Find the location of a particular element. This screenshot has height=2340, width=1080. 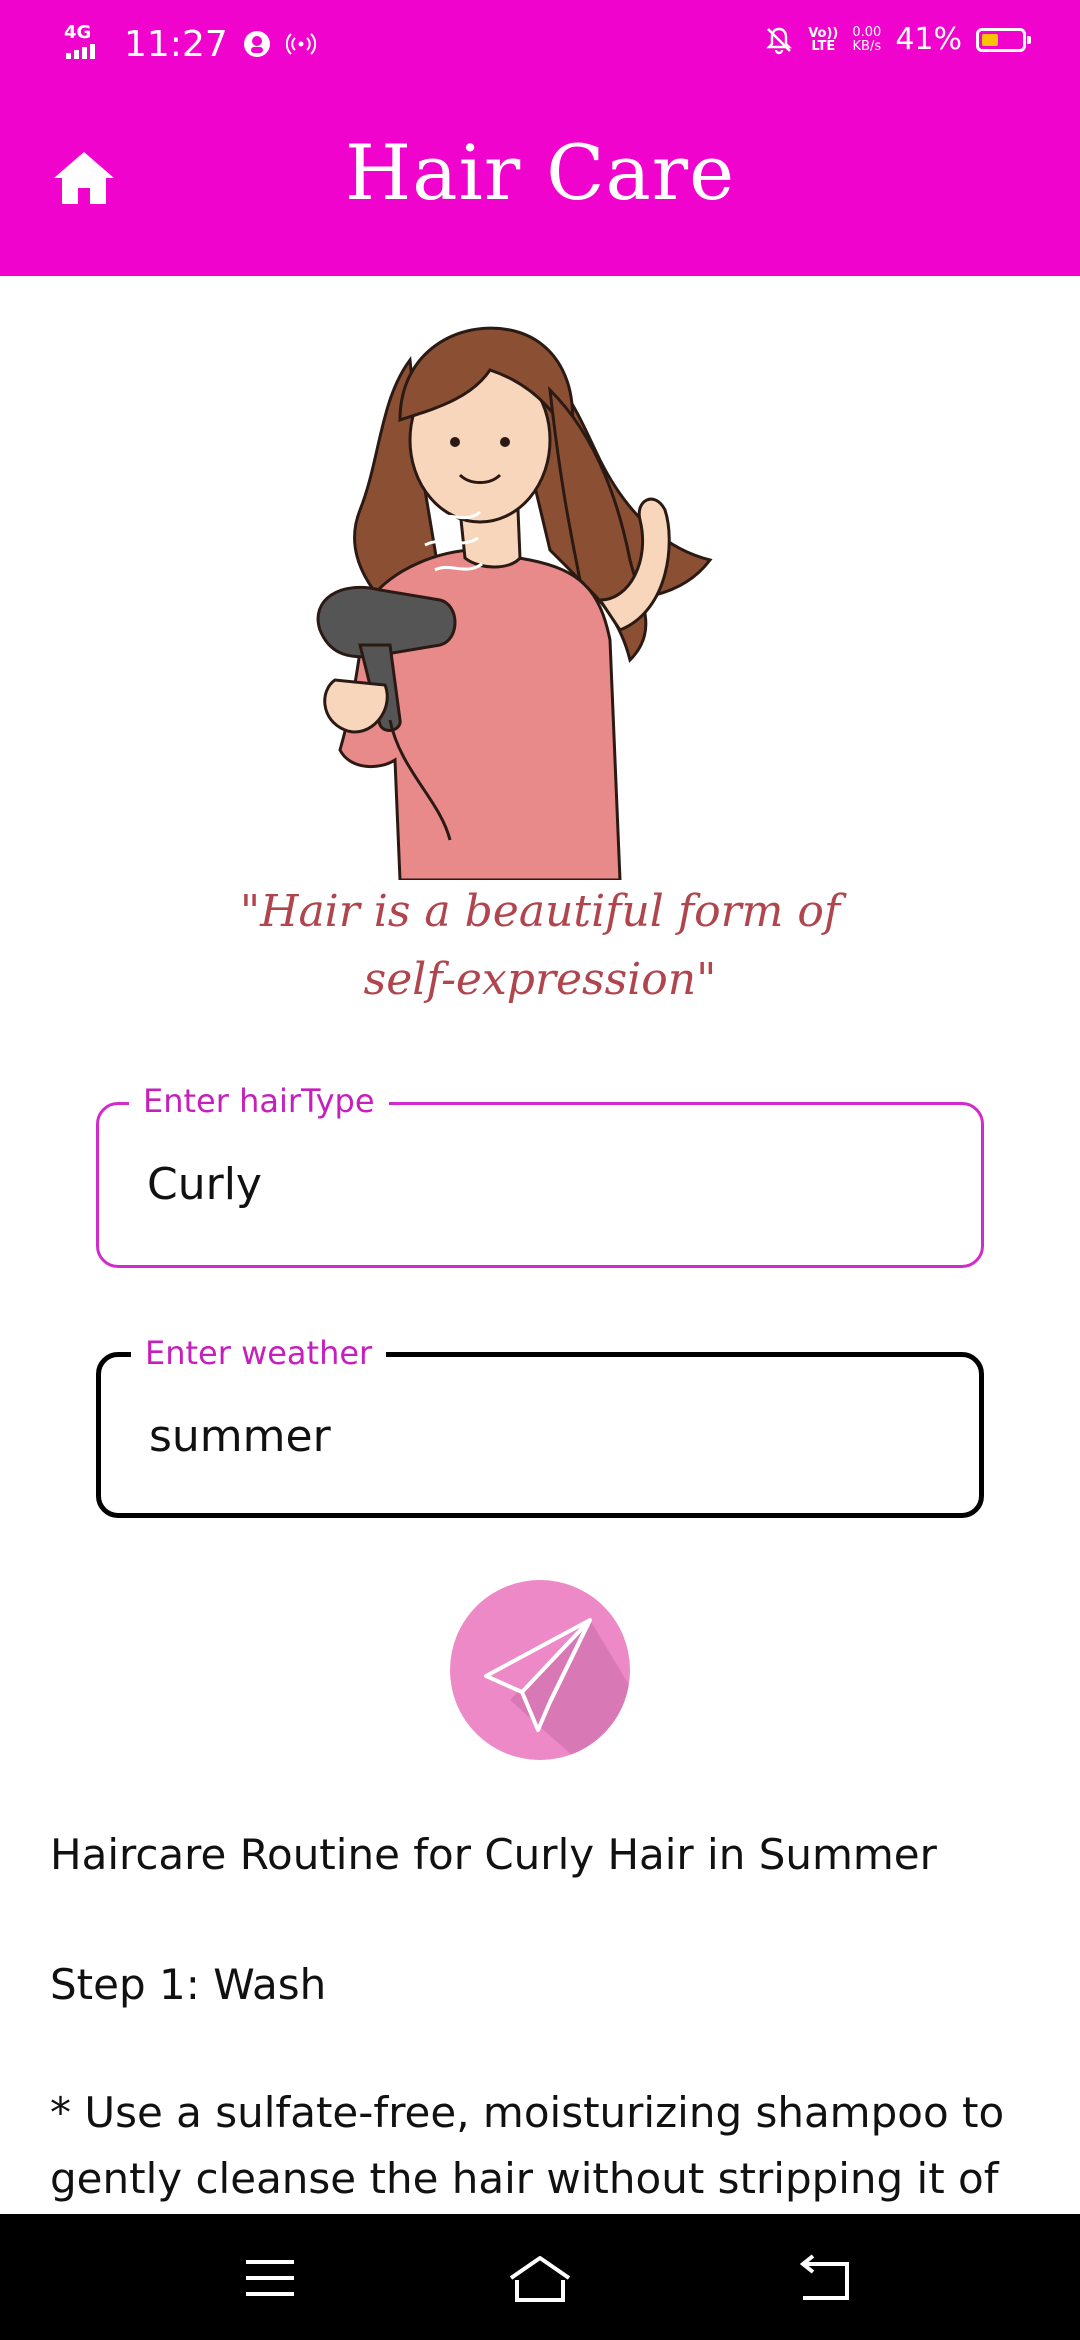

app-bar: Hair Care is located at coordinates (540, 182).